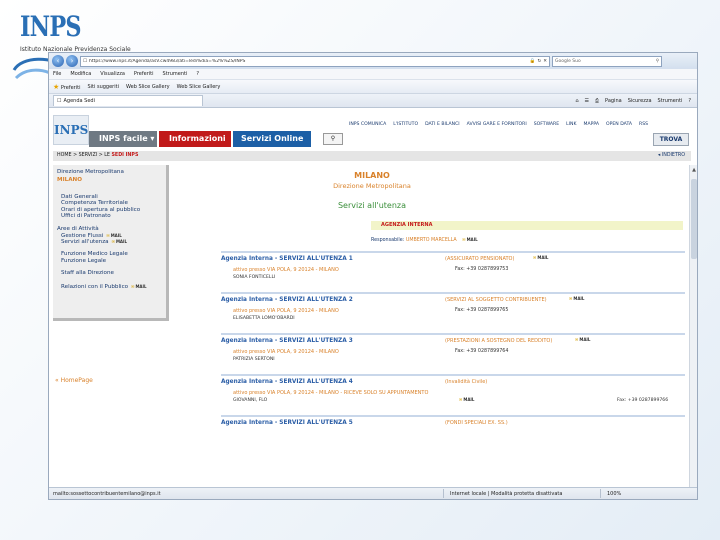 Image resolution: width=720 pixels, height=540 pixels. What do you see at coordinates (74, 380) in the screenshot?
I see `homepage-link: « HomePage` at bounding box center [74, 380].